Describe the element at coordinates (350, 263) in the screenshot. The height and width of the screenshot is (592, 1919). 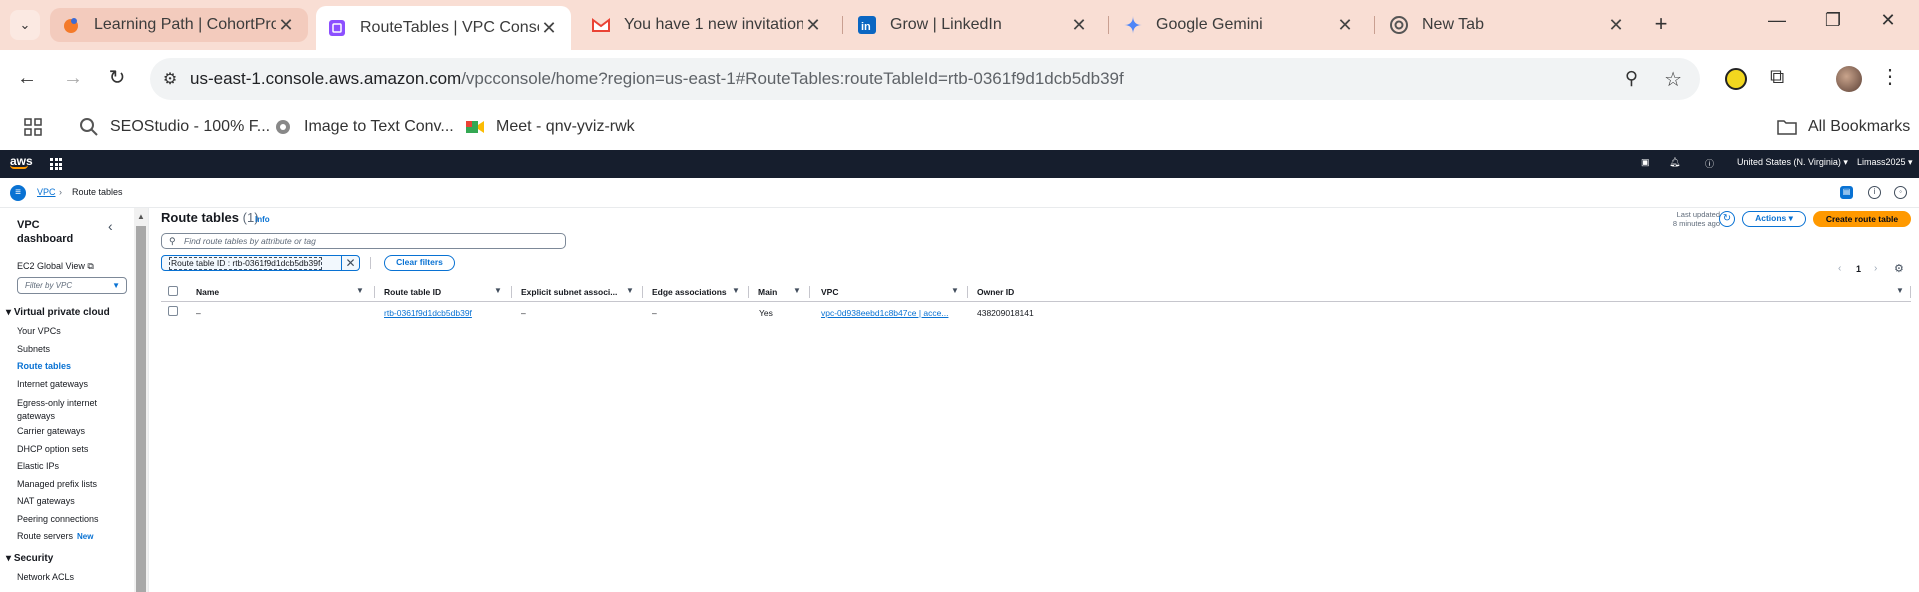
I see `remove-filter-icon: ✕` at that location.